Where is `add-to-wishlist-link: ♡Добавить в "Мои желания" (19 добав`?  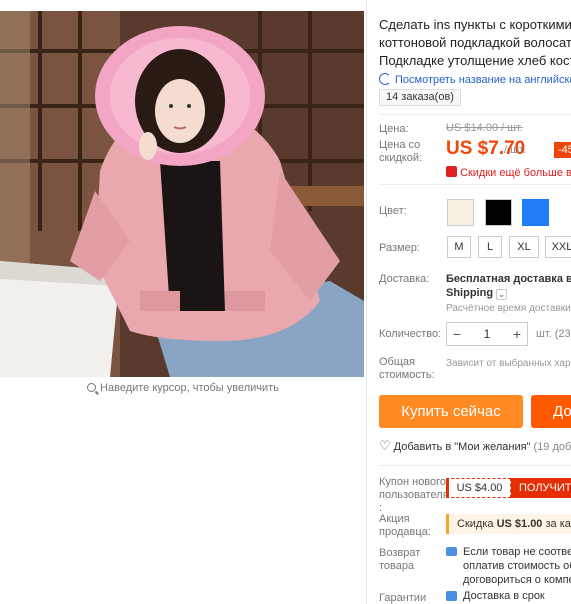
add-to-wishlist-link: ♡Добавить в "Мои желания" (19 добав is located at coordinates (475, 446).